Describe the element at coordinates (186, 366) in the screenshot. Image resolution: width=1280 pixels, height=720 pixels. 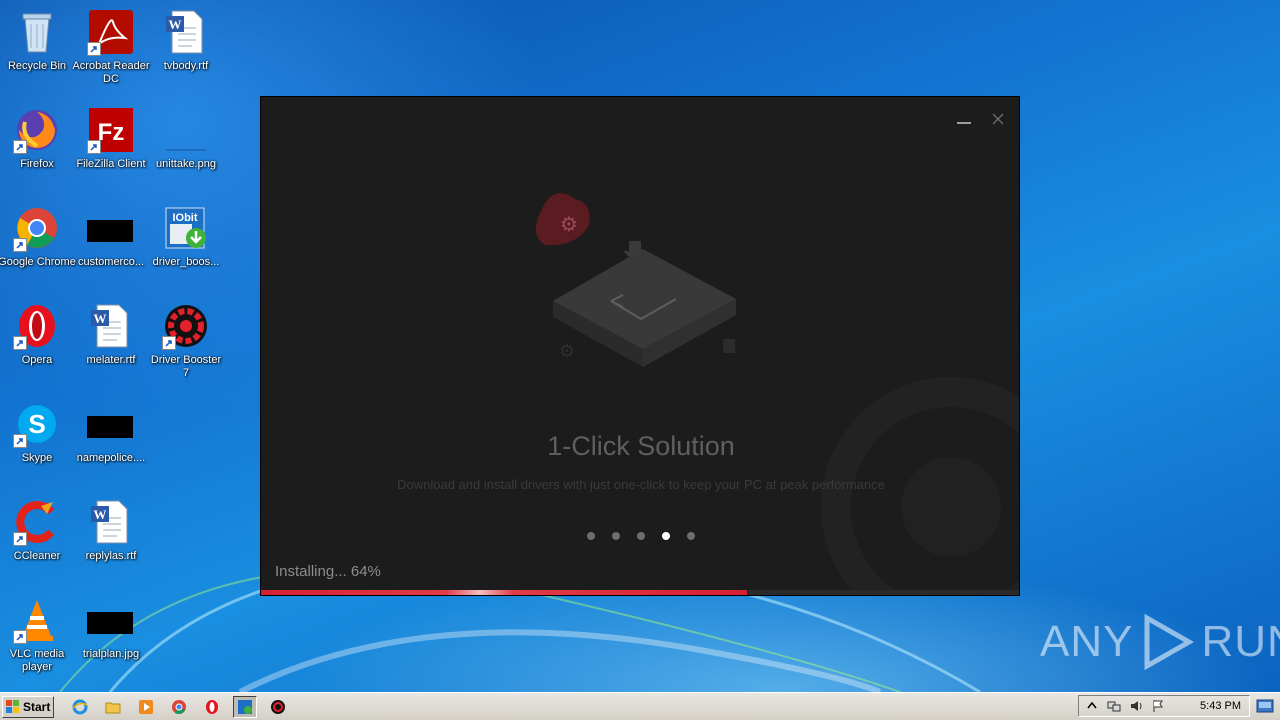
I see `icon-label: Driver Booster 7` at that location.